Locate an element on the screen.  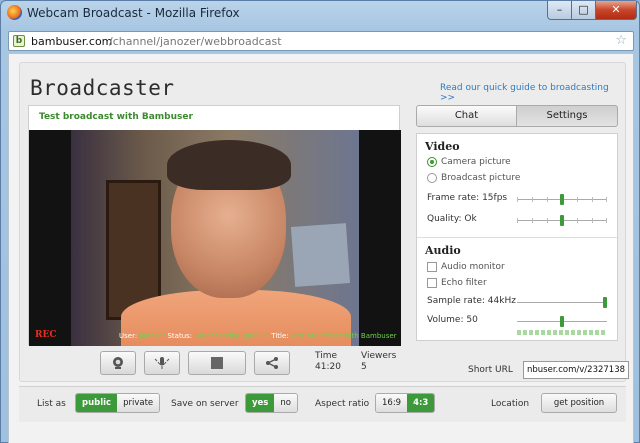
broadcast-title: Test broadcast with Bambuser is located at coordinates (116, 117).